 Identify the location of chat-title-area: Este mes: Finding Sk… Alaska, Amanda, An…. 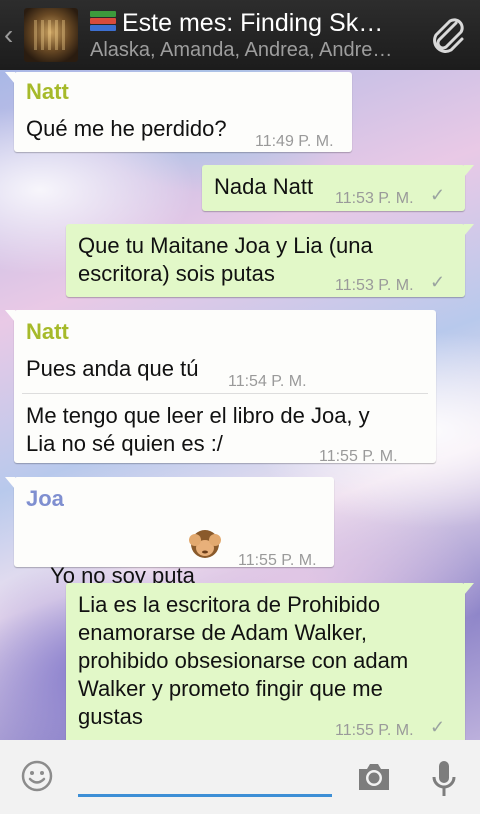
(250, 35).